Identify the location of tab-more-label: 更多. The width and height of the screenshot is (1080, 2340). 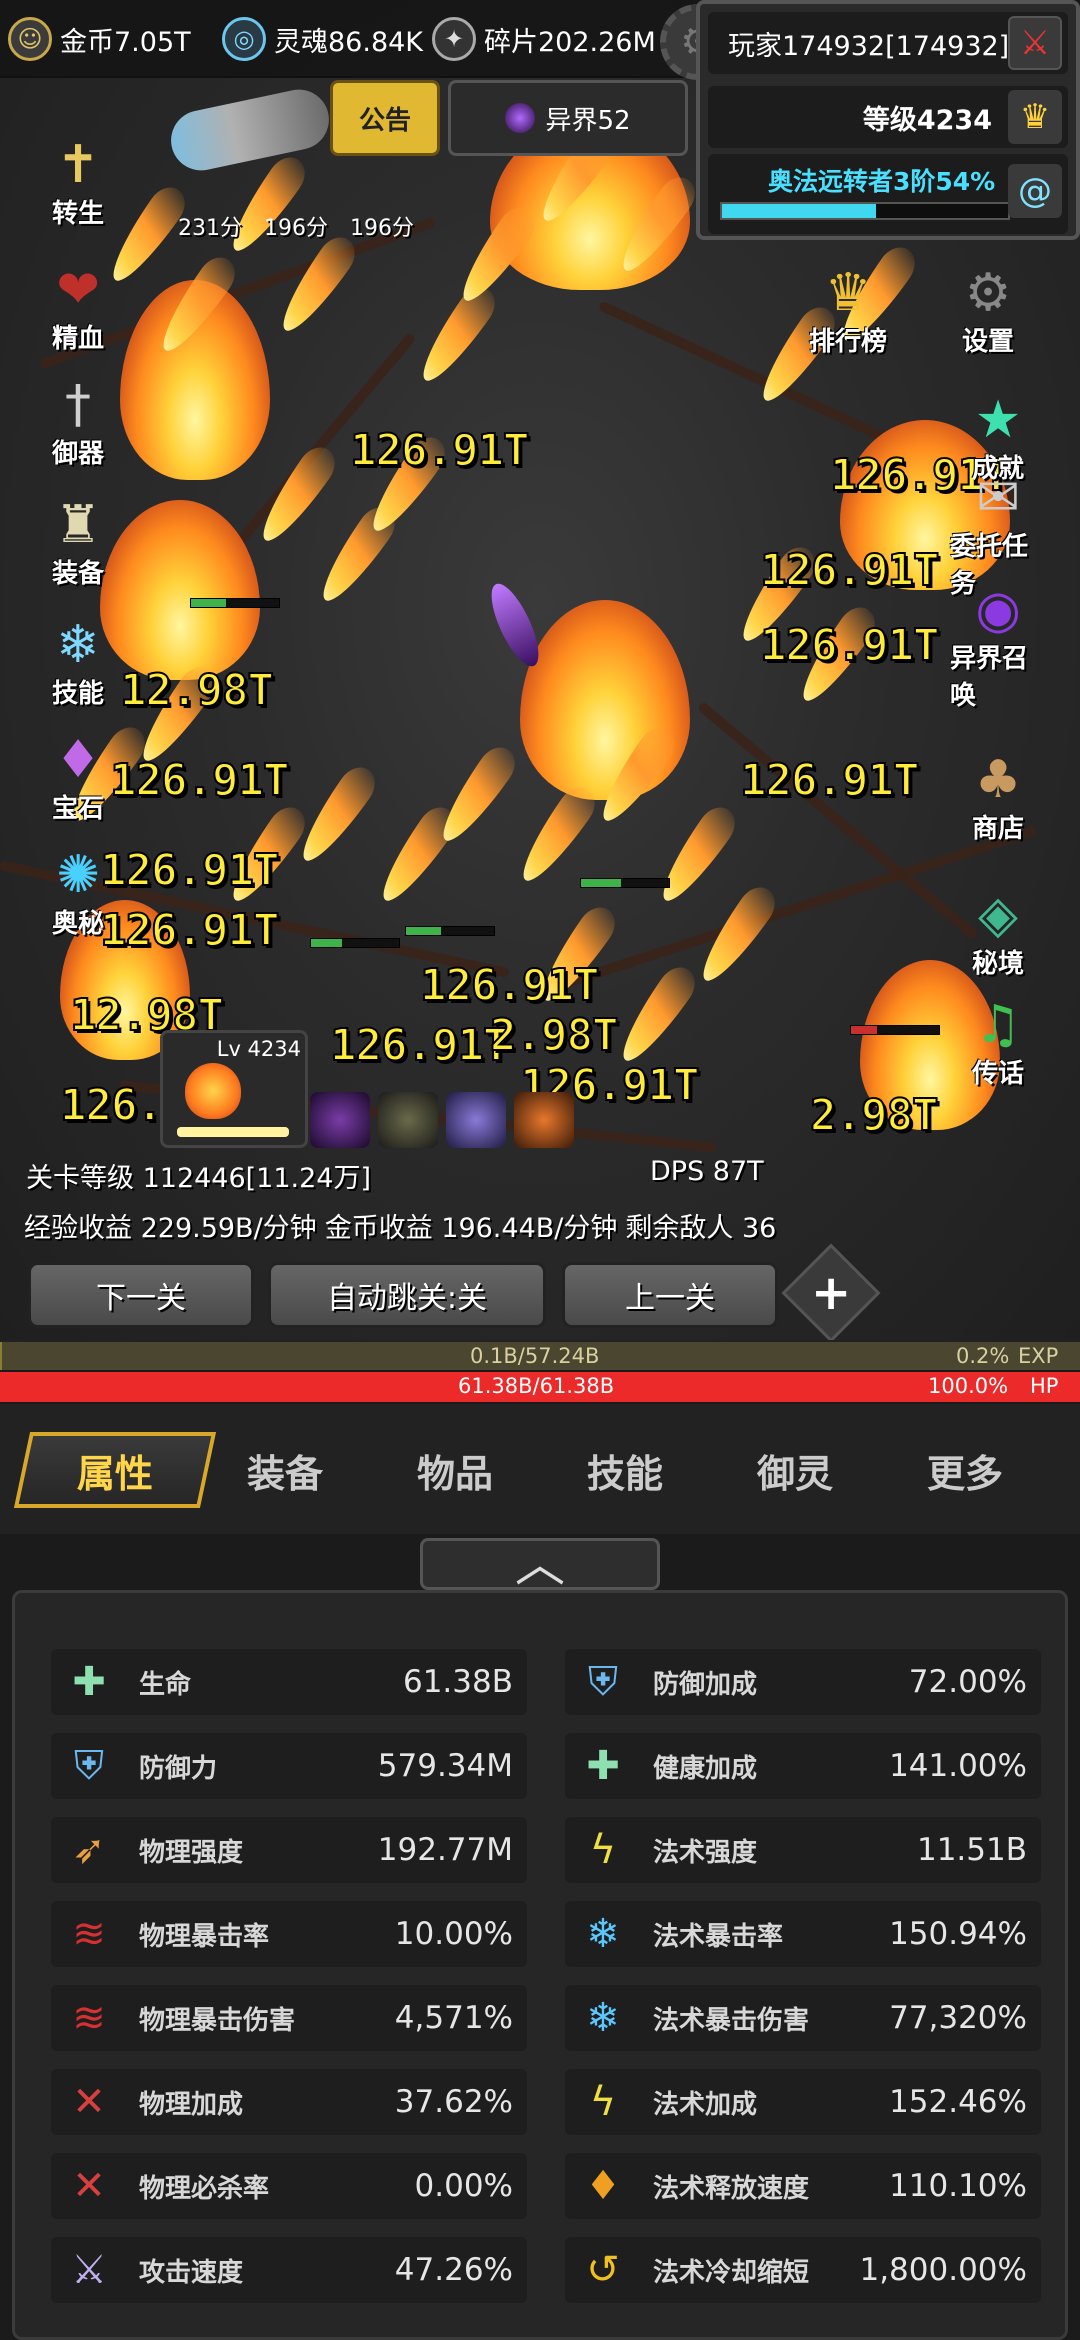
(964, 1473).